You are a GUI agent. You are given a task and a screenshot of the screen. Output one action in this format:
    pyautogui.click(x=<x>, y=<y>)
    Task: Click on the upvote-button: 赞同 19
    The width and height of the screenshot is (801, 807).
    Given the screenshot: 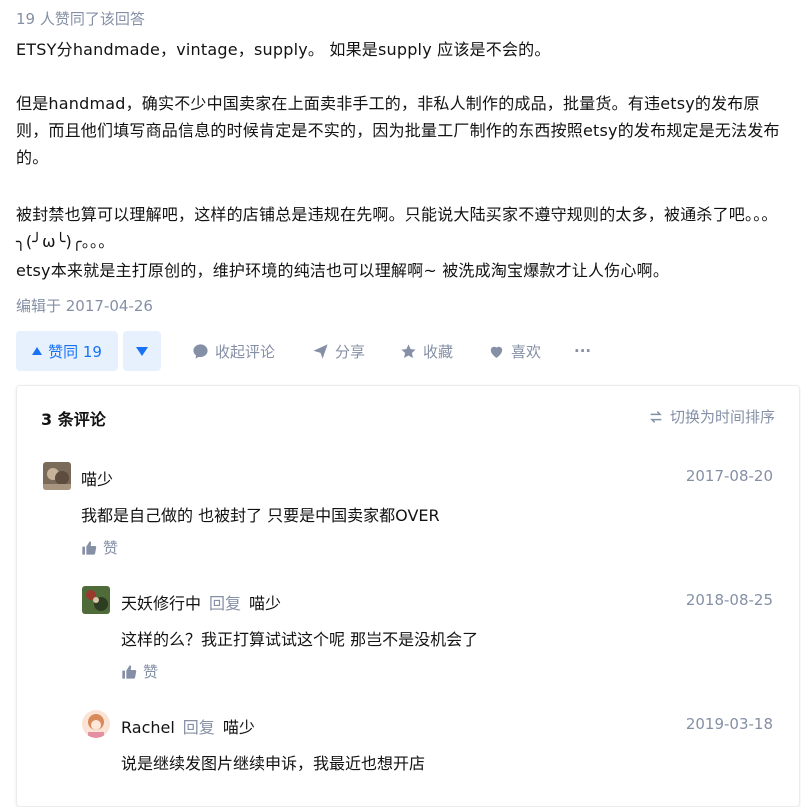 What is the action you would take?
    pyautogui.click(x=67, y=351)
    